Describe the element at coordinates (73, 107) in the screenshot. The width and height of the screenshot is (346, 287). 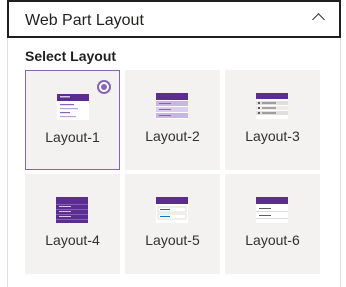
I see `layout-1-thumbnail-icon` at that location.